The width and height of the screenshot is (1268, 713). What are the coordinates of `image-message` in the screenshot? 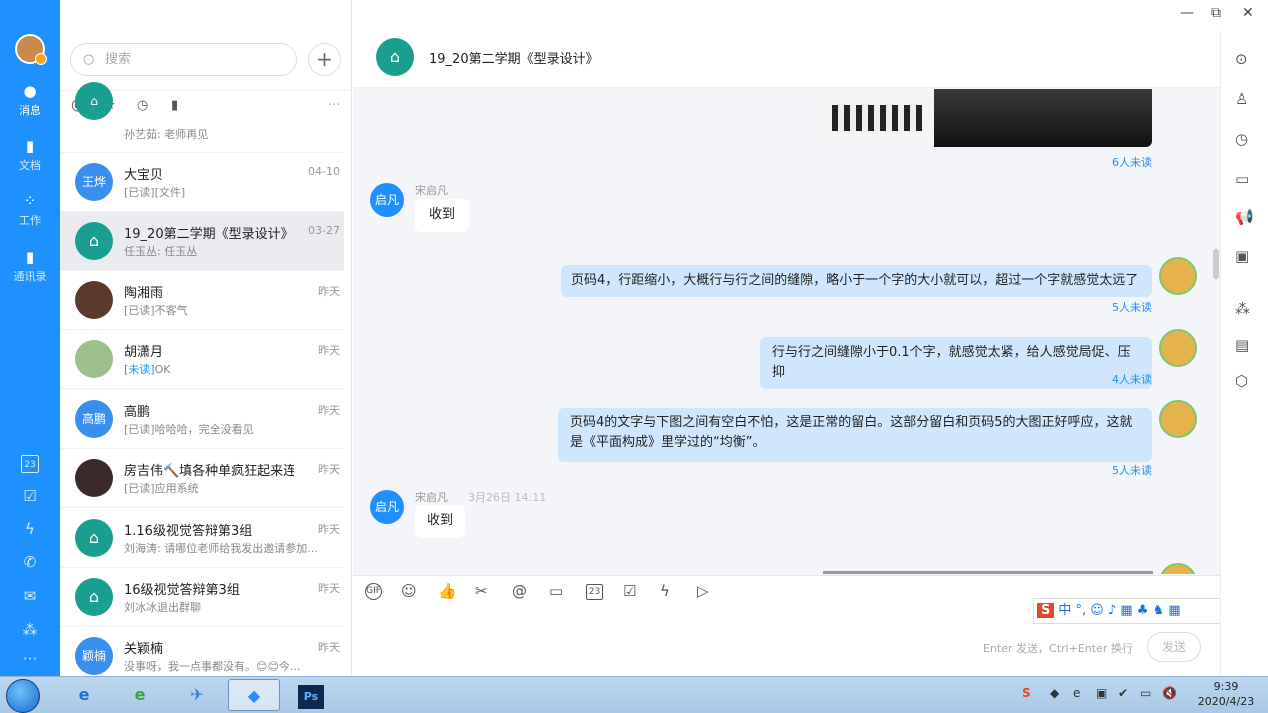 It's located at (985, 118).